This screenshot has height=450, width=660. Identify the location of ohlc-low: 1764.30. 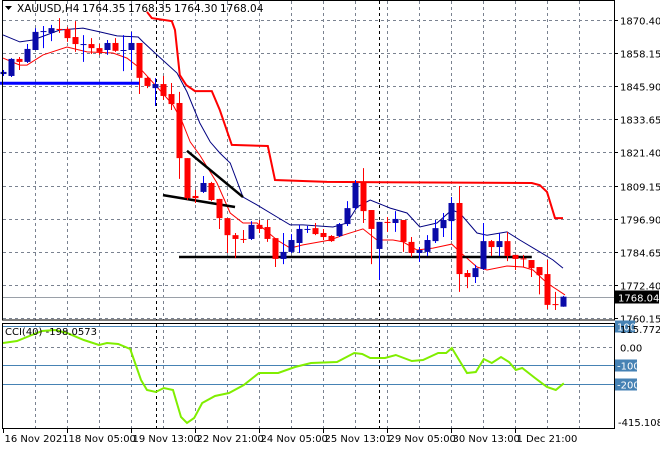
(195, 9).